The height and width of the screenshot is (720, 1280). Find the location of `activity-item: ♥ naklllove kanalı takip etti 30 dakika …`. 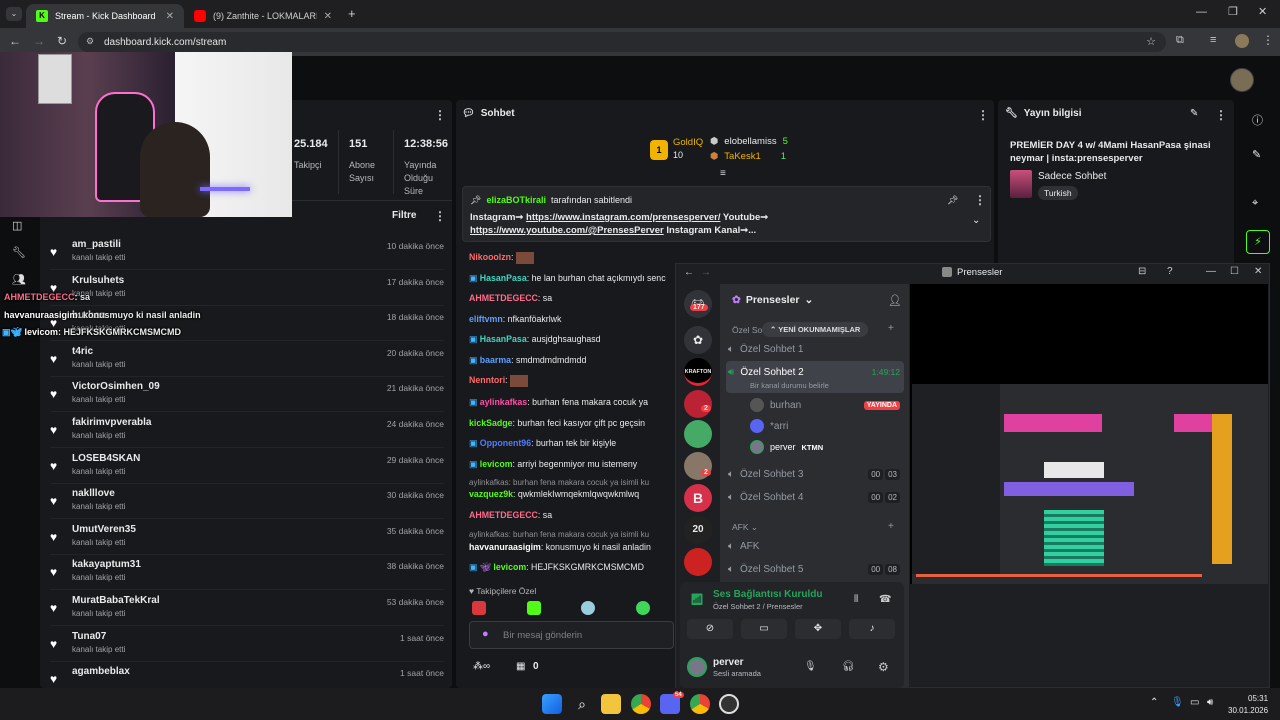

activity-item: ♥ naklllove kanalı takip etti 30 dakika … is located at coordinates (247, 506).